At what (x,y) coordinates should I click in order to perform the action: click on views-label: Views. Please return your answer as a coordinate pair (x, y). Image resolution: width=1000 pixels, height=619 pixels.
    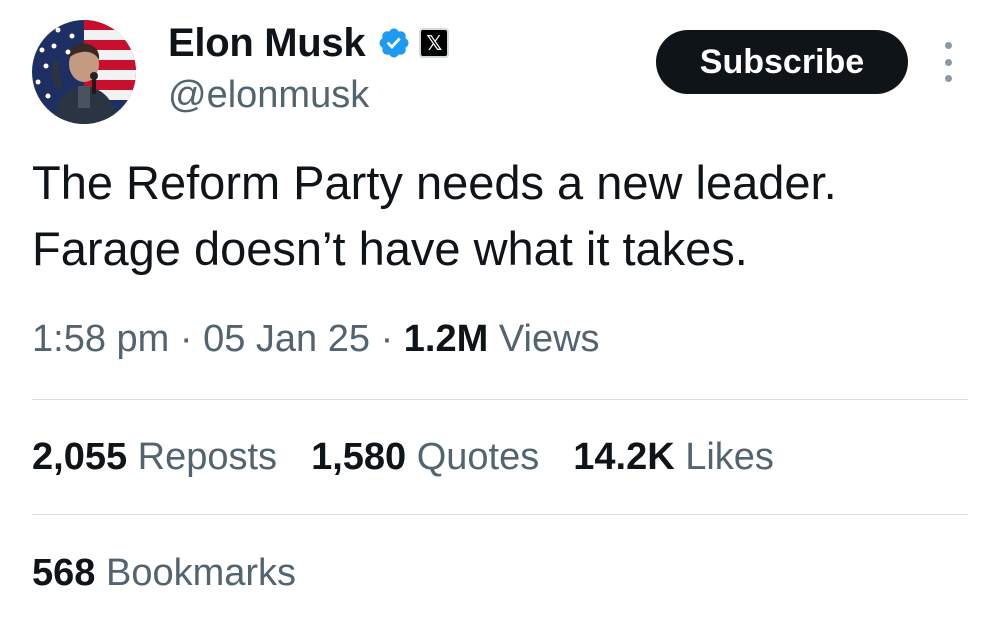
    Looking at the image, I should click on (549, 339).